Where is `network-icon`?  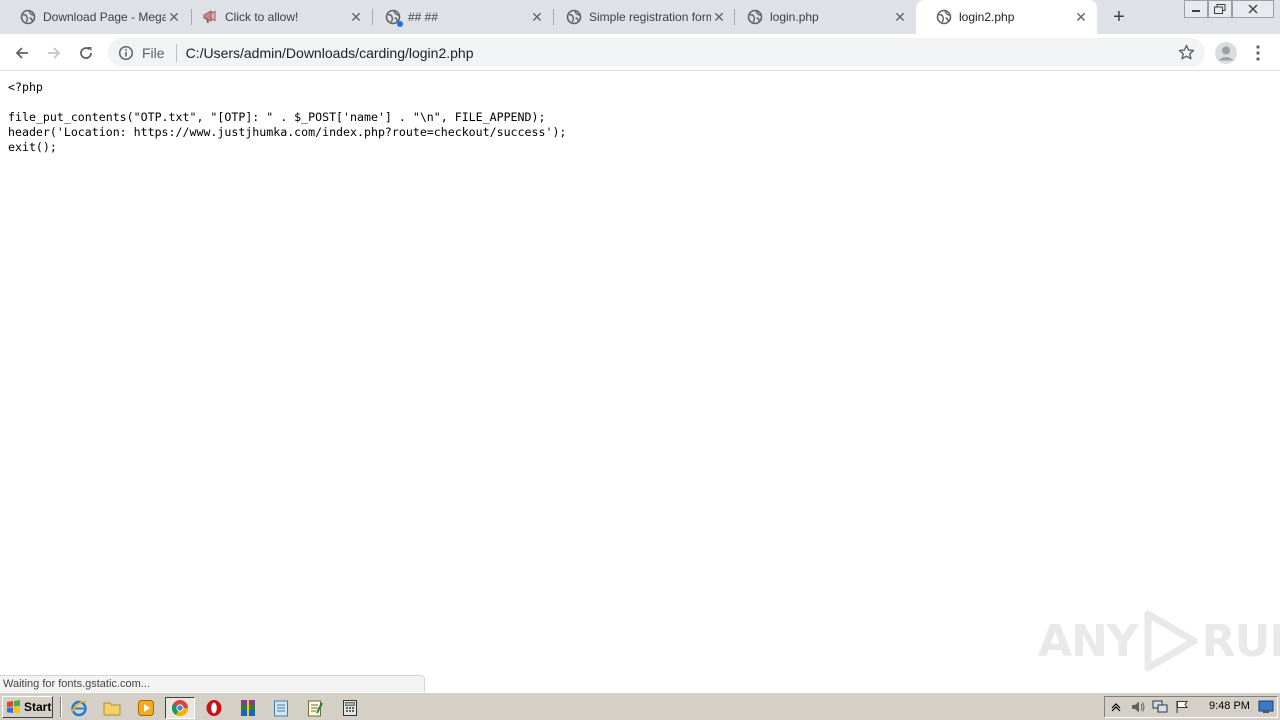 network-icon is located at coordinates (1160, 707).